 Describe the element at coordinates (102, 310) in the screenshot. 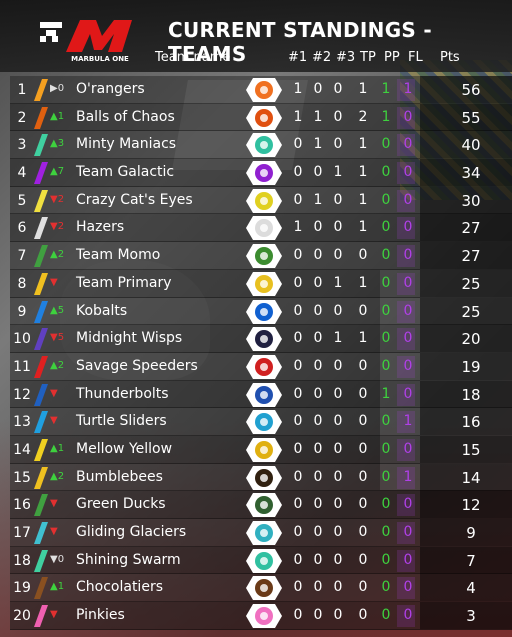

I see `team-name: Kobalts` at that location.